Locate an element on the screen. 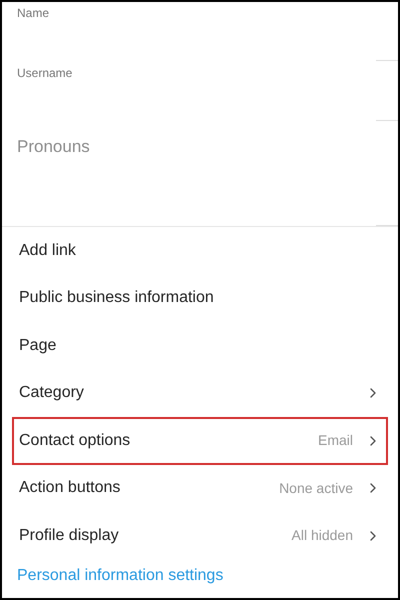 The height and width of the screenshot is (600, 400). row-label: Contact options is located at coordinates (75, 440).